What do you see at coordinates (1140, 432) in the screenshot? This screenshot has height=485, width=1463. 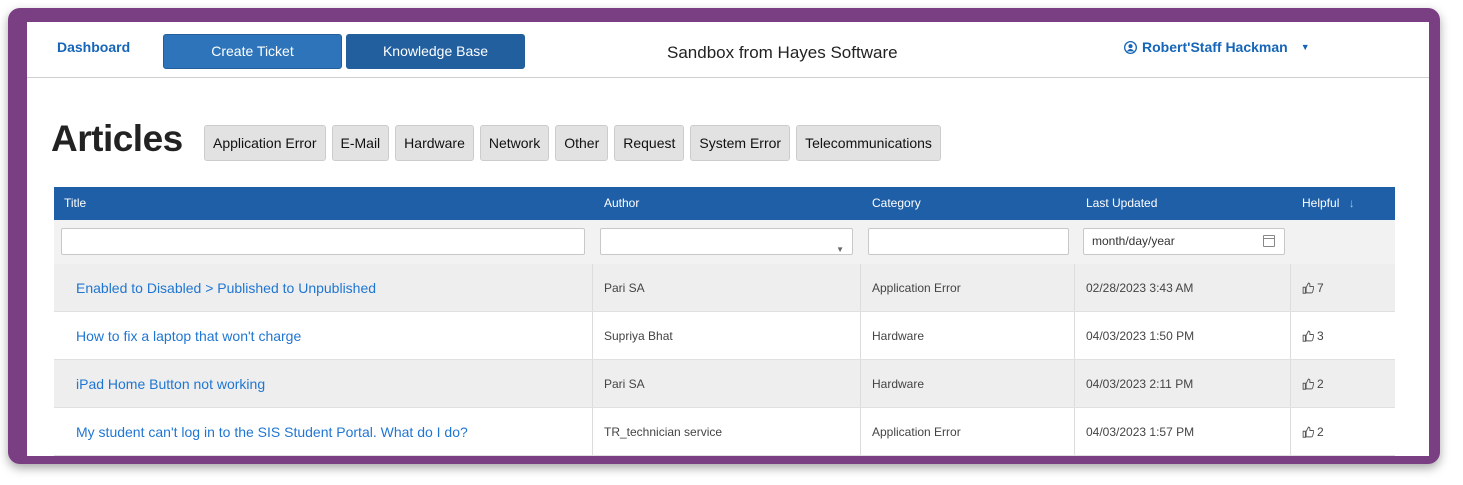 I see `article-last-updated: 04/03/2023 1:57 PM` at bounding box center [1140, 432].